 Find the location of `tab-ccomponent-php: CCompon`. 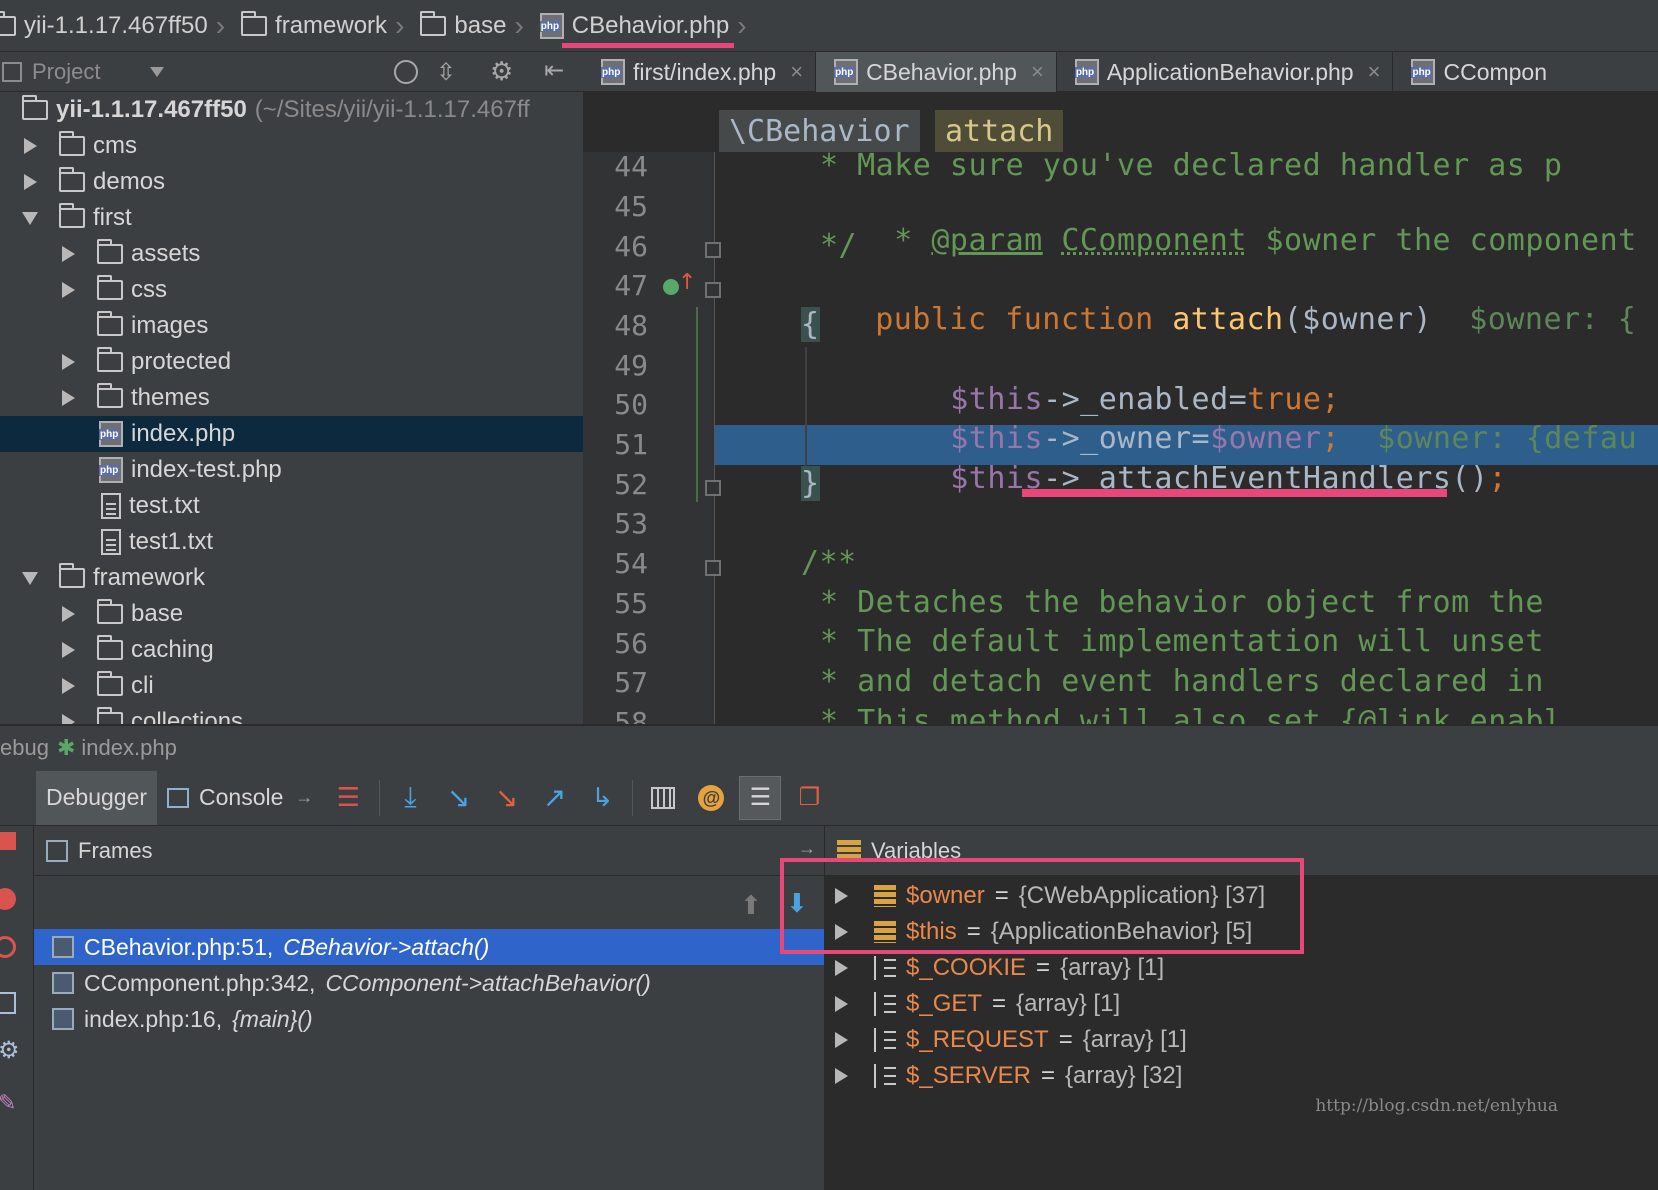

tab-ccomponent-php: CCompon is located at coordinates (1476, 72).